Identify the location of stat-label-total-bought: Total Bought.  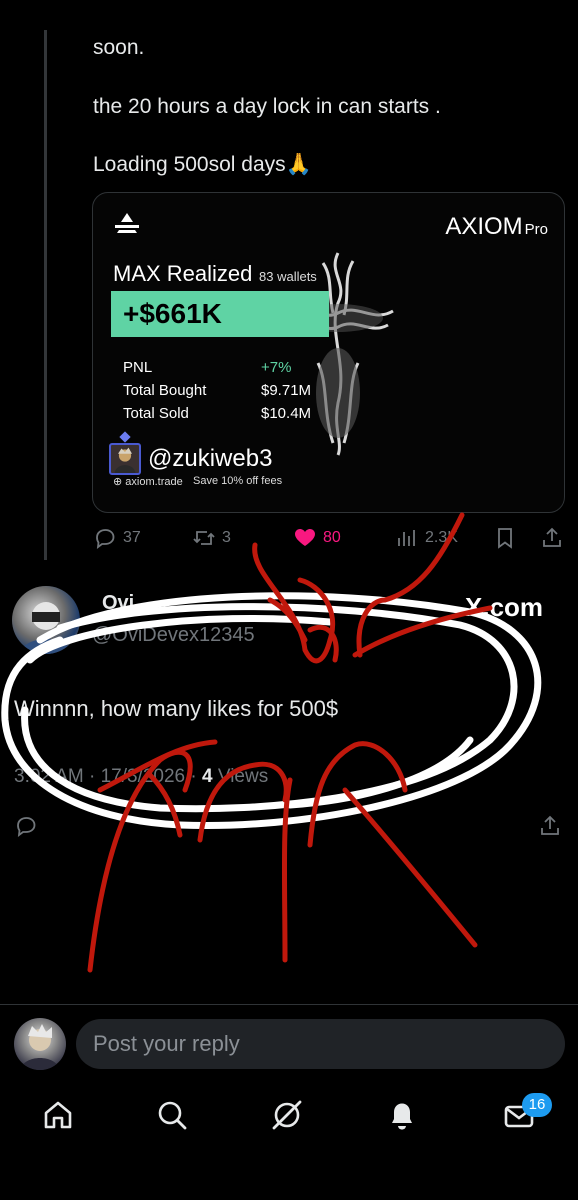
(165, 390).